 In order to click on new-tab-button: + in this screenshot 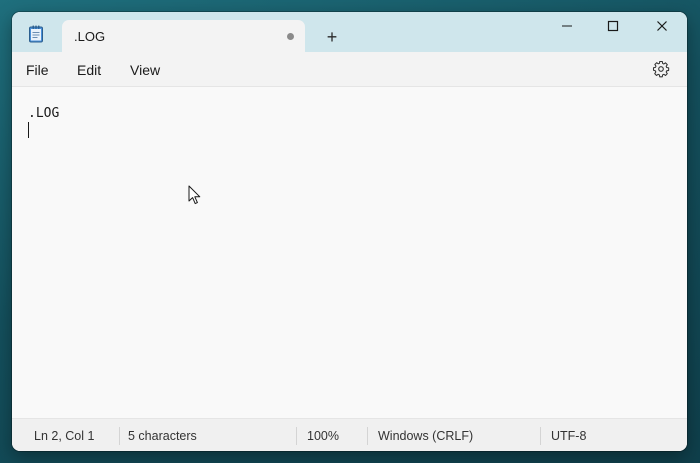, I will do `click(332, 37)`.